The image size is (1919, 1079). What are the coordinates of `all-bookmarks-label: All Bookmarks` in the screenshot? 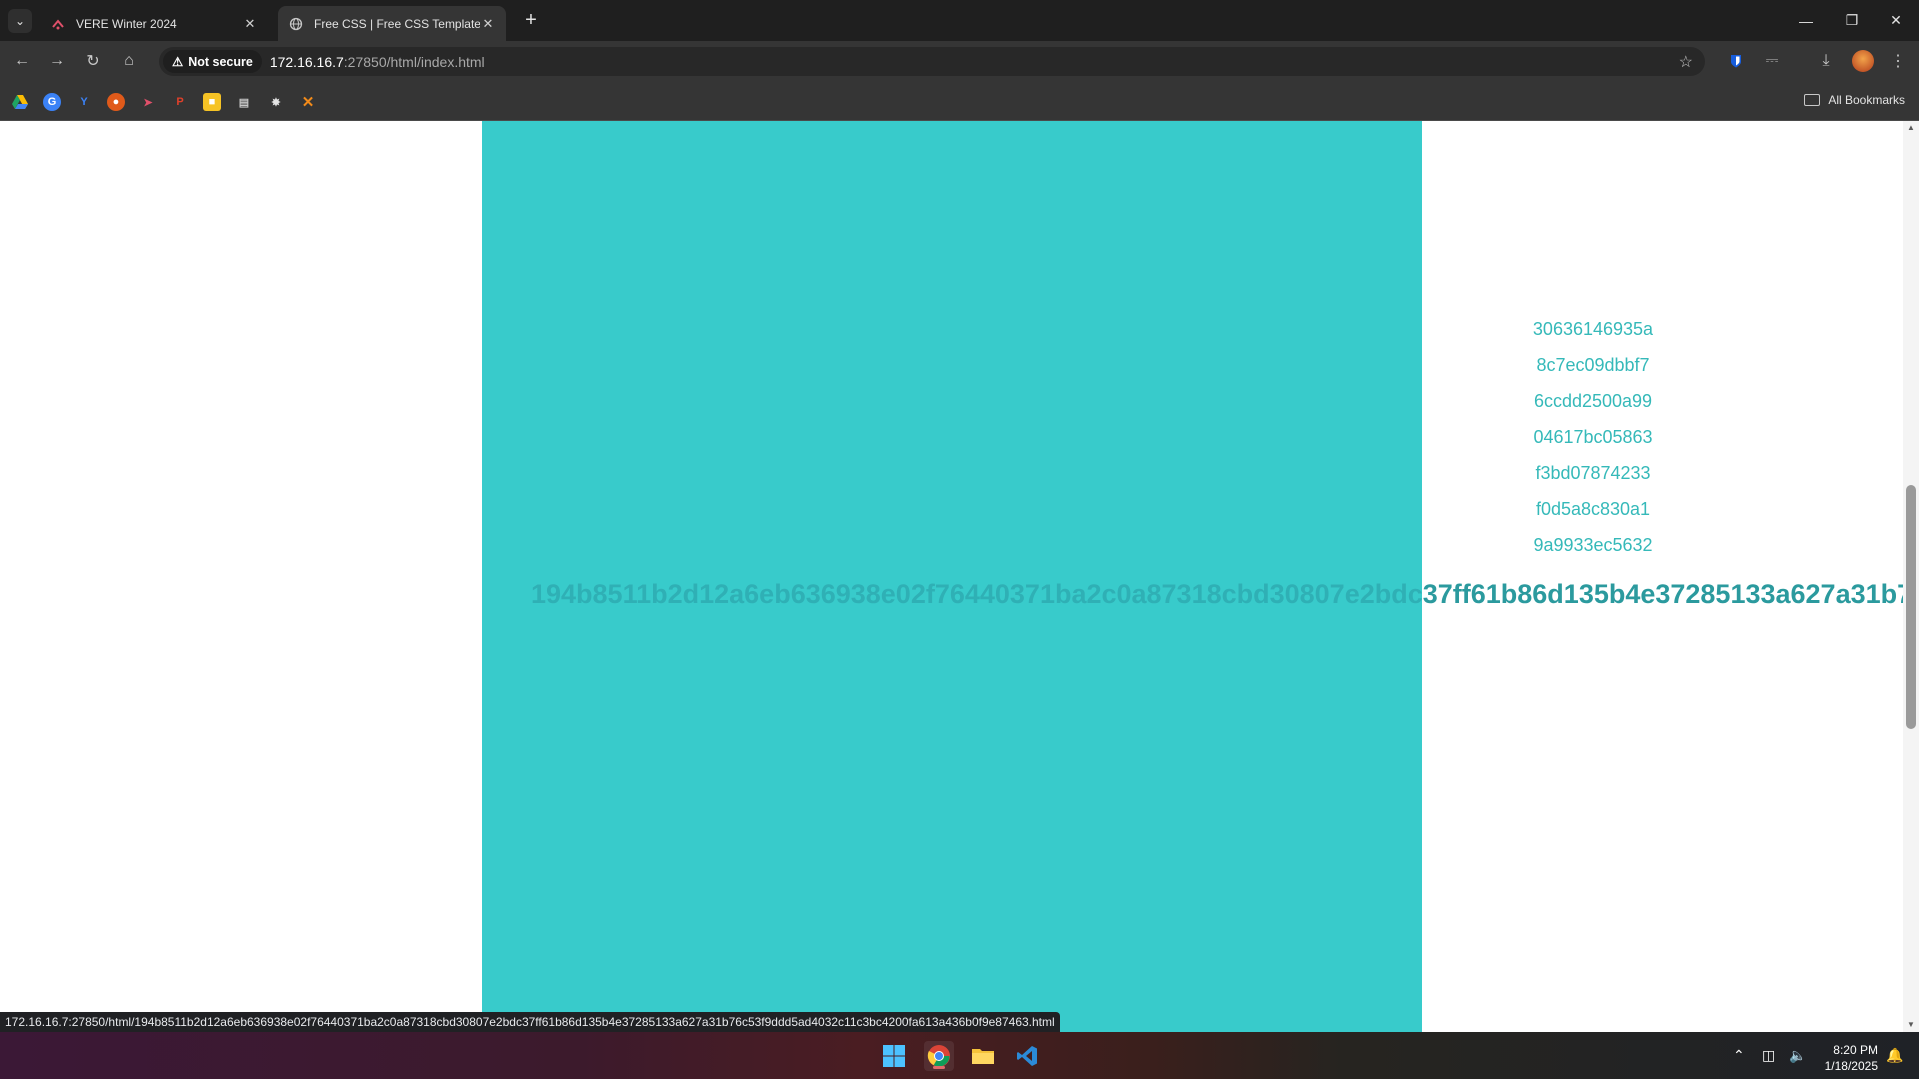 It's located at (1866, 100).